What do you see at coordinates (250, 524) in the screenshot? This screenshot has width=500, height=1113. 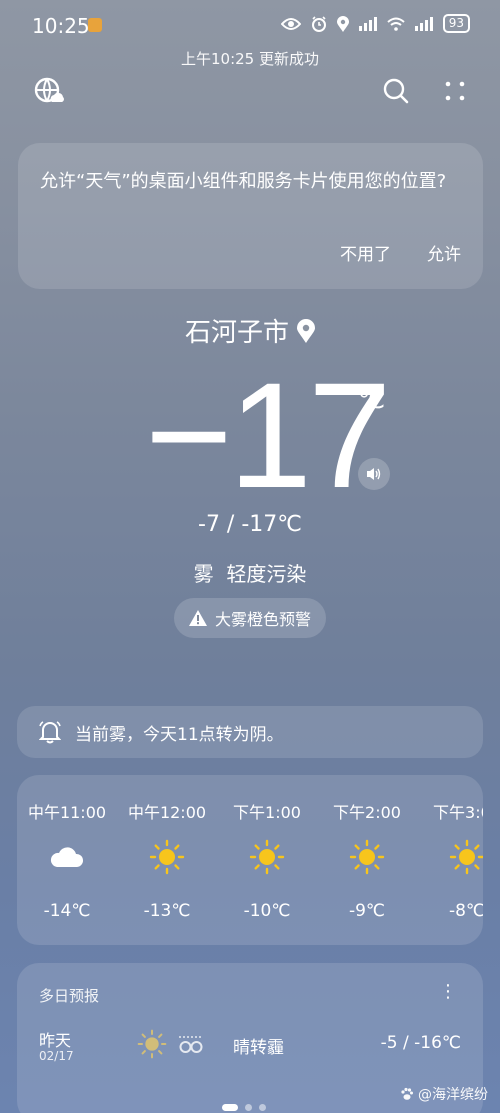 I see `temperature-range: -7 / -17℃` at bounding box center [250, 524].